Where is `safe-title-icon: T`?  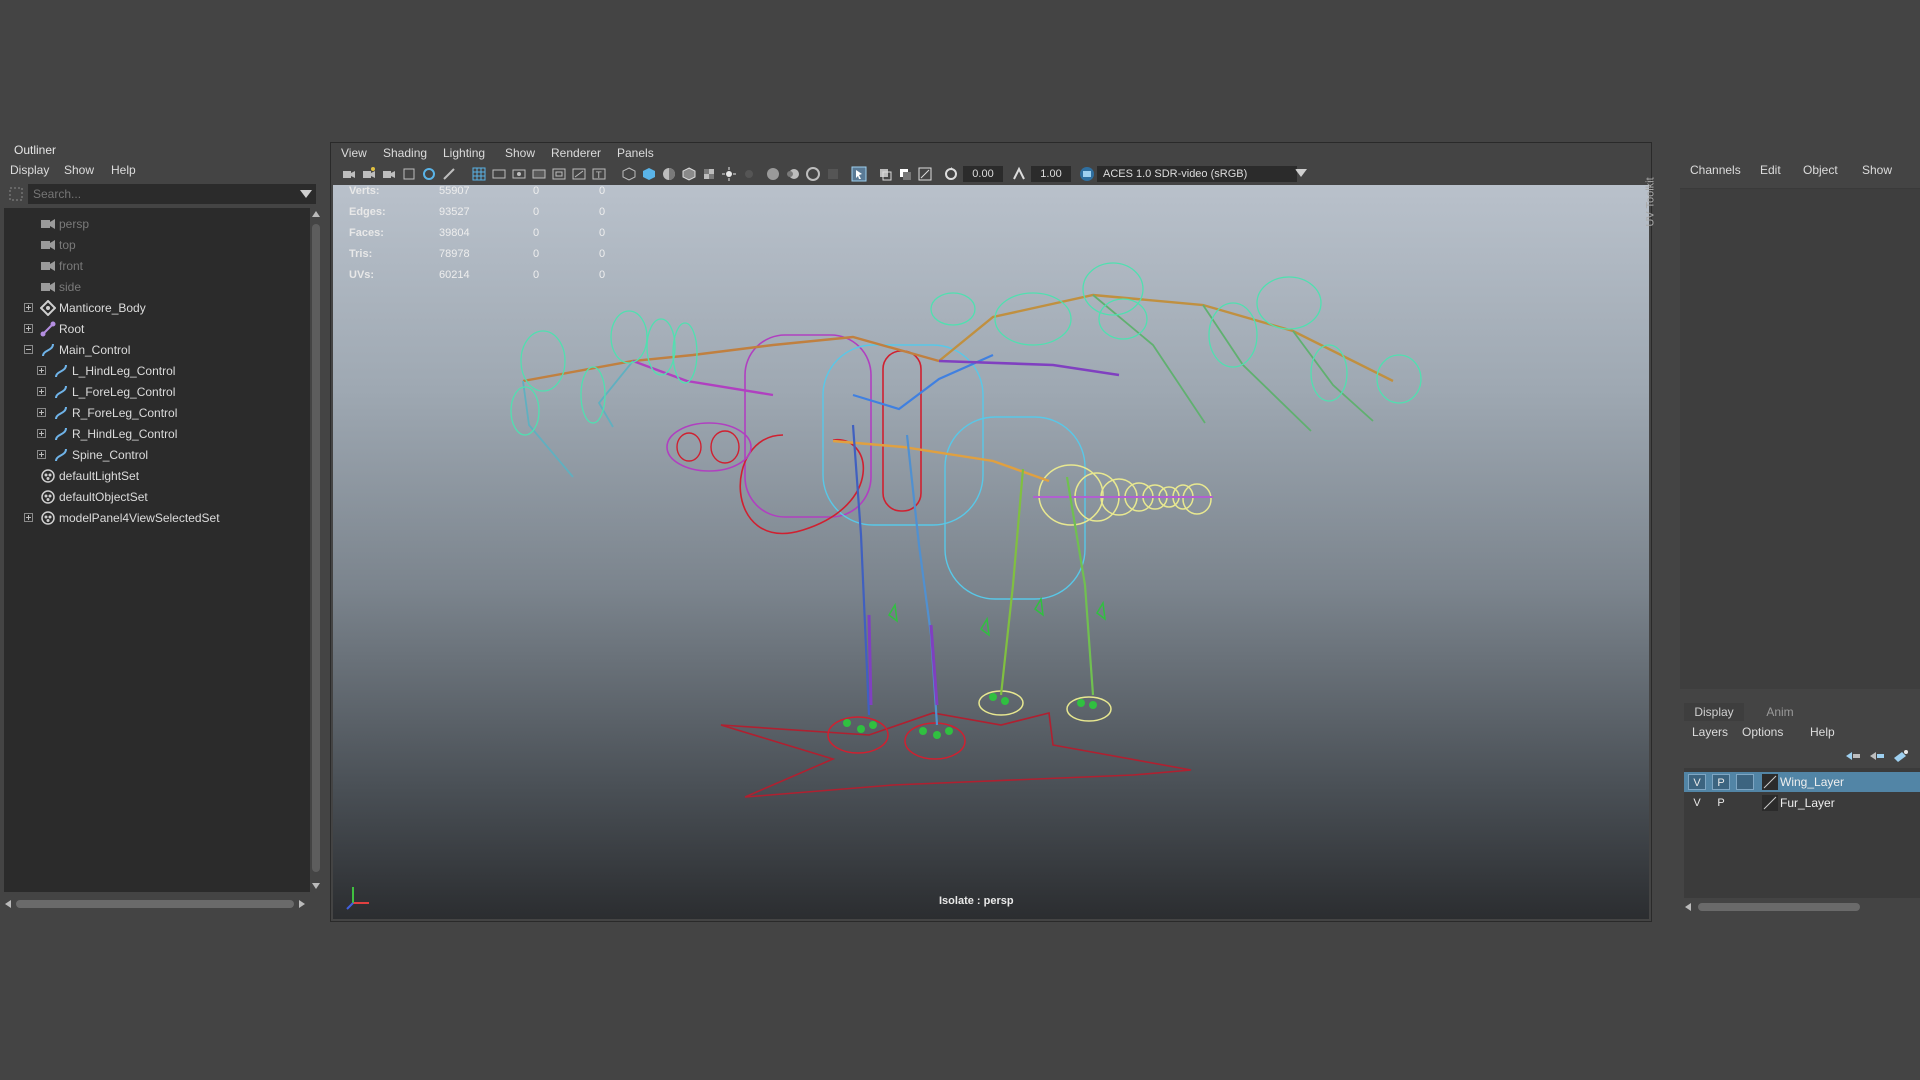
safe-title-icon: T is located at coordinates (599, 174).